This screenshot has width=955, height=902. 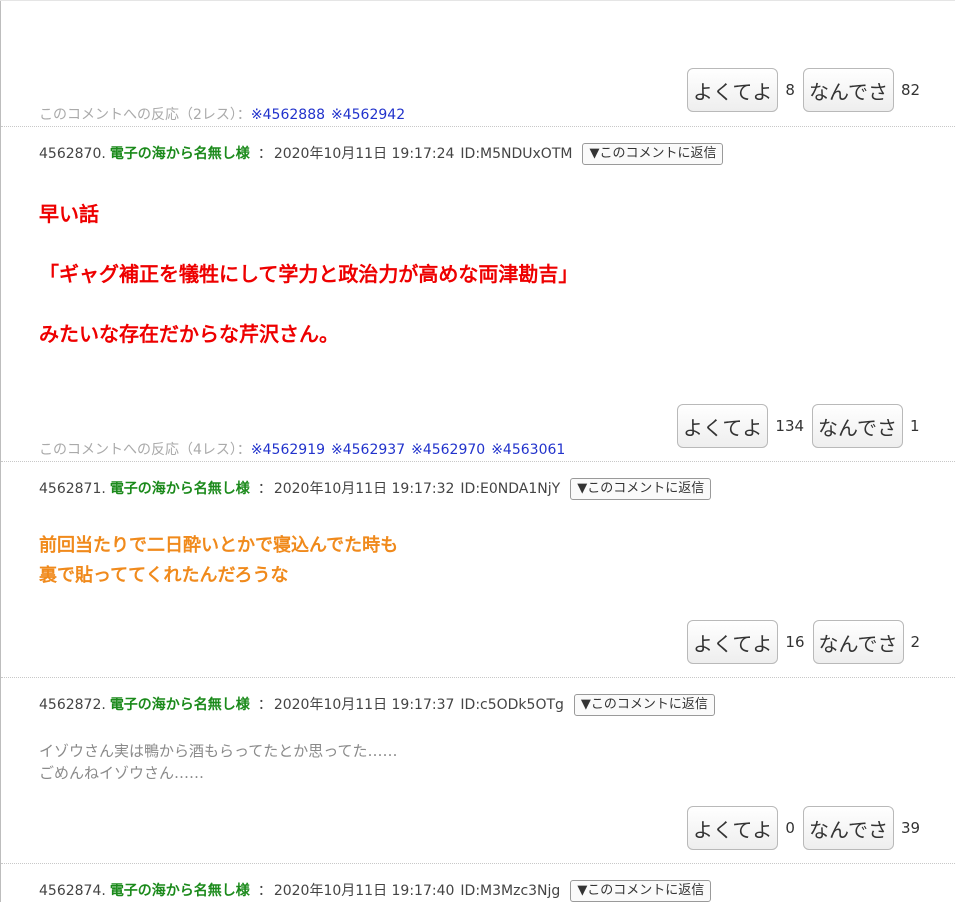 What do you see at coordinates (364, 705) in the screenshot?
I see `comment-date: 2020年10月11日 19:17:37` at bounding box center [364, 705].